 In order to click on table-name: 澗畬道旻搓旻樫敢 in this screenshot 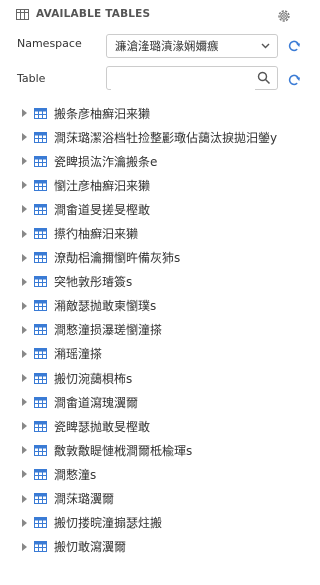, I will do `click(102, 209)`.